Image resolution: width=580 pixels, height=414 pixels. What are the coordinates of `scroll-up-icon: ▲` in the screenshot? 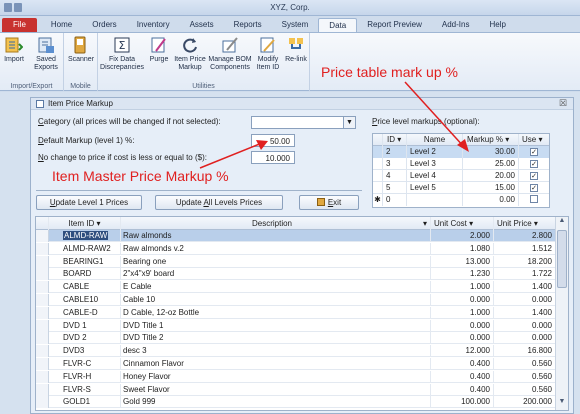 It's located at (562, 223).